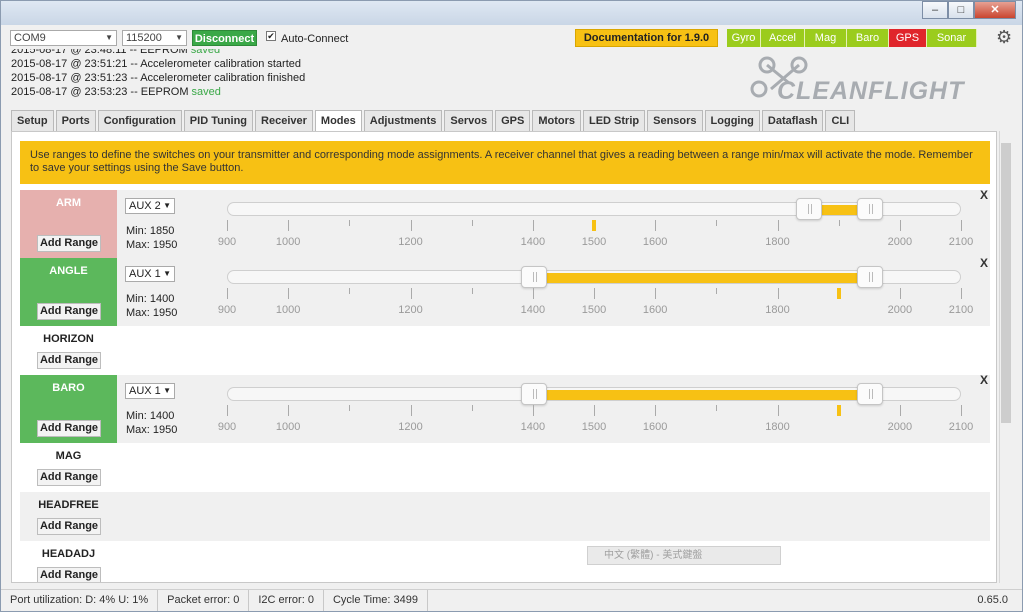  I want to click on sensor-accel: Accel, so click(783, 38).